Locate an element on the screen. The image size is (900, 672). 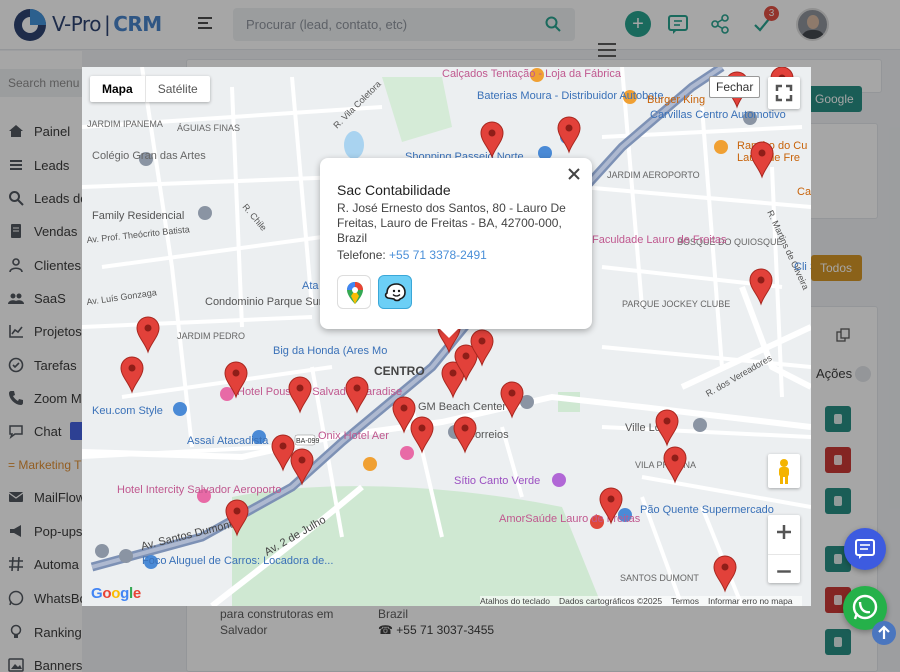
map-label: Family Residencial is located at coordinates (138, 216).